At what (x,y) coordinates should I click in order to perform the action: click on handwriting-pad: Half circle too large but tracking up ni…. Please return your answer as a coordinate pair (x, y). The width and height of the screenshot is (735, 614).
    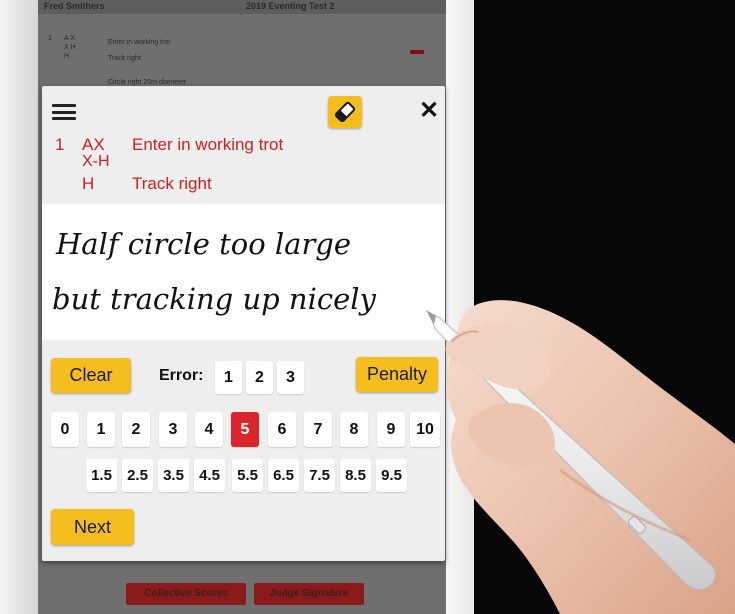
    Looking at the image, I should click on (243, 272).